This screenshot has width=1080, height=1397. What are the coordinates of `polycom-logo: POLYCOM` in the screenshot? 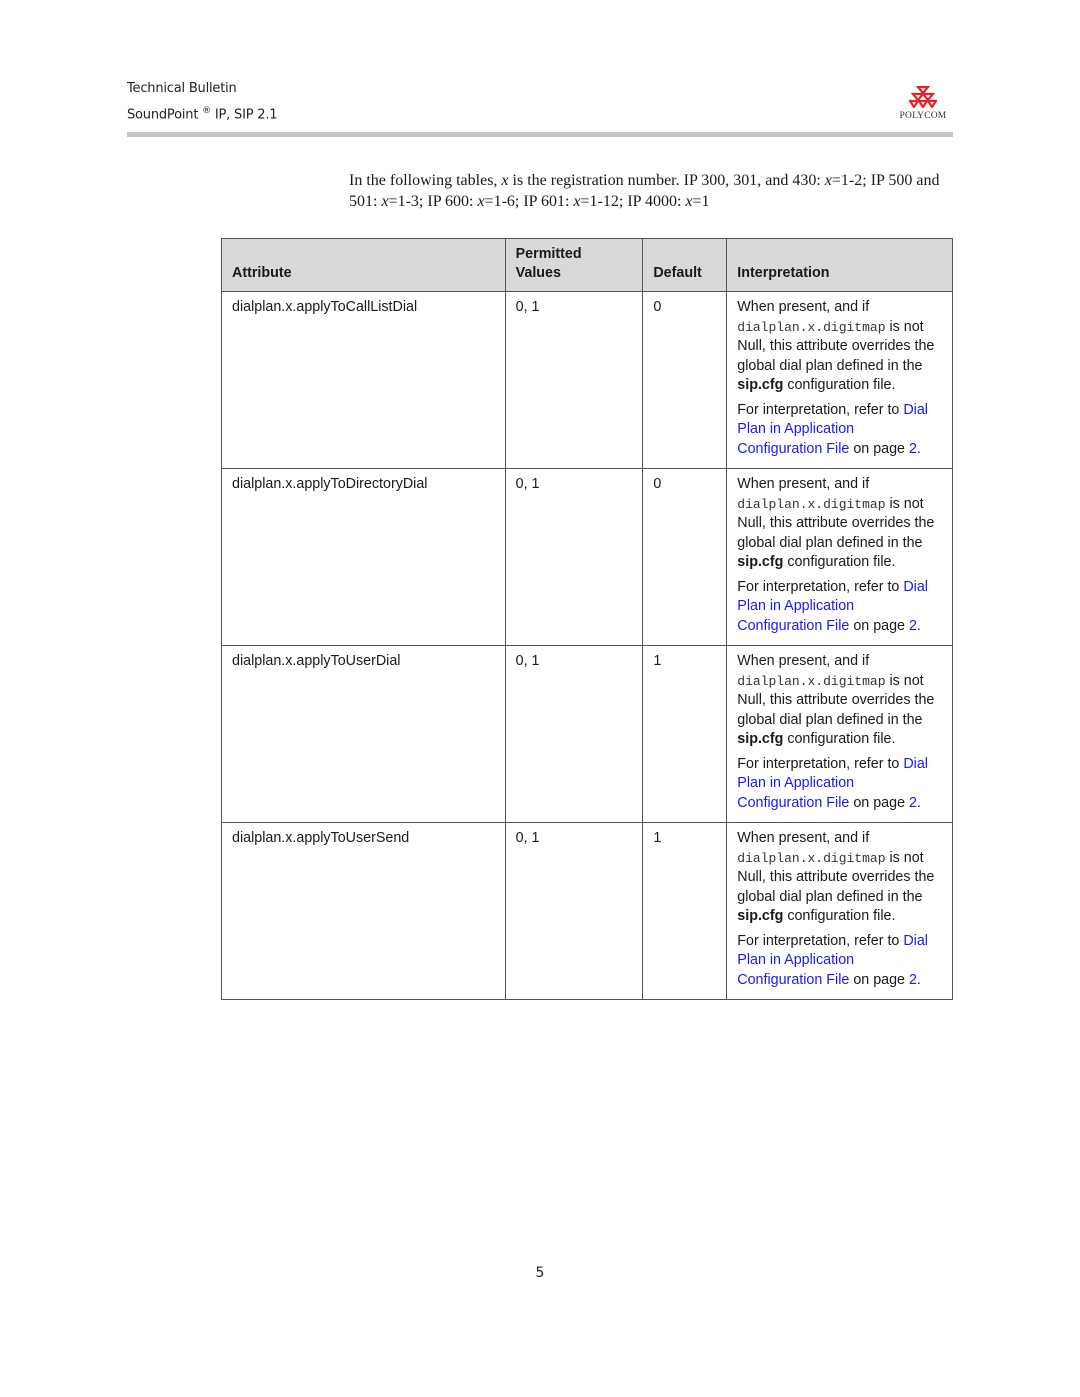 It's located at (923, 103).